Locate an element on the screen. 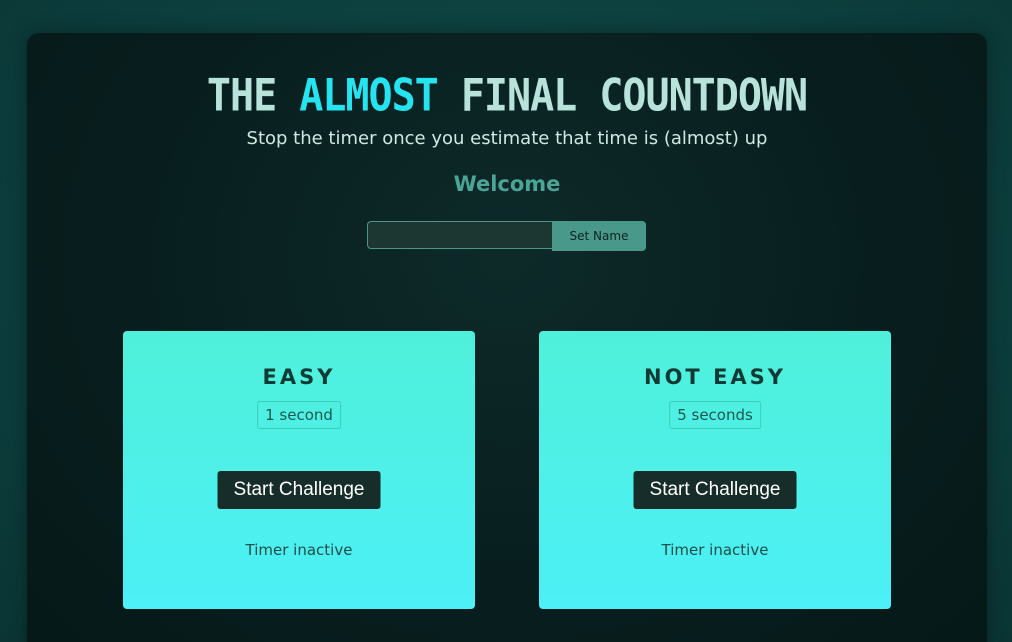 Image resolution: width=1012 pixels, height=642 pixels. title-part-1: THE is located at coordinates (253, 96).